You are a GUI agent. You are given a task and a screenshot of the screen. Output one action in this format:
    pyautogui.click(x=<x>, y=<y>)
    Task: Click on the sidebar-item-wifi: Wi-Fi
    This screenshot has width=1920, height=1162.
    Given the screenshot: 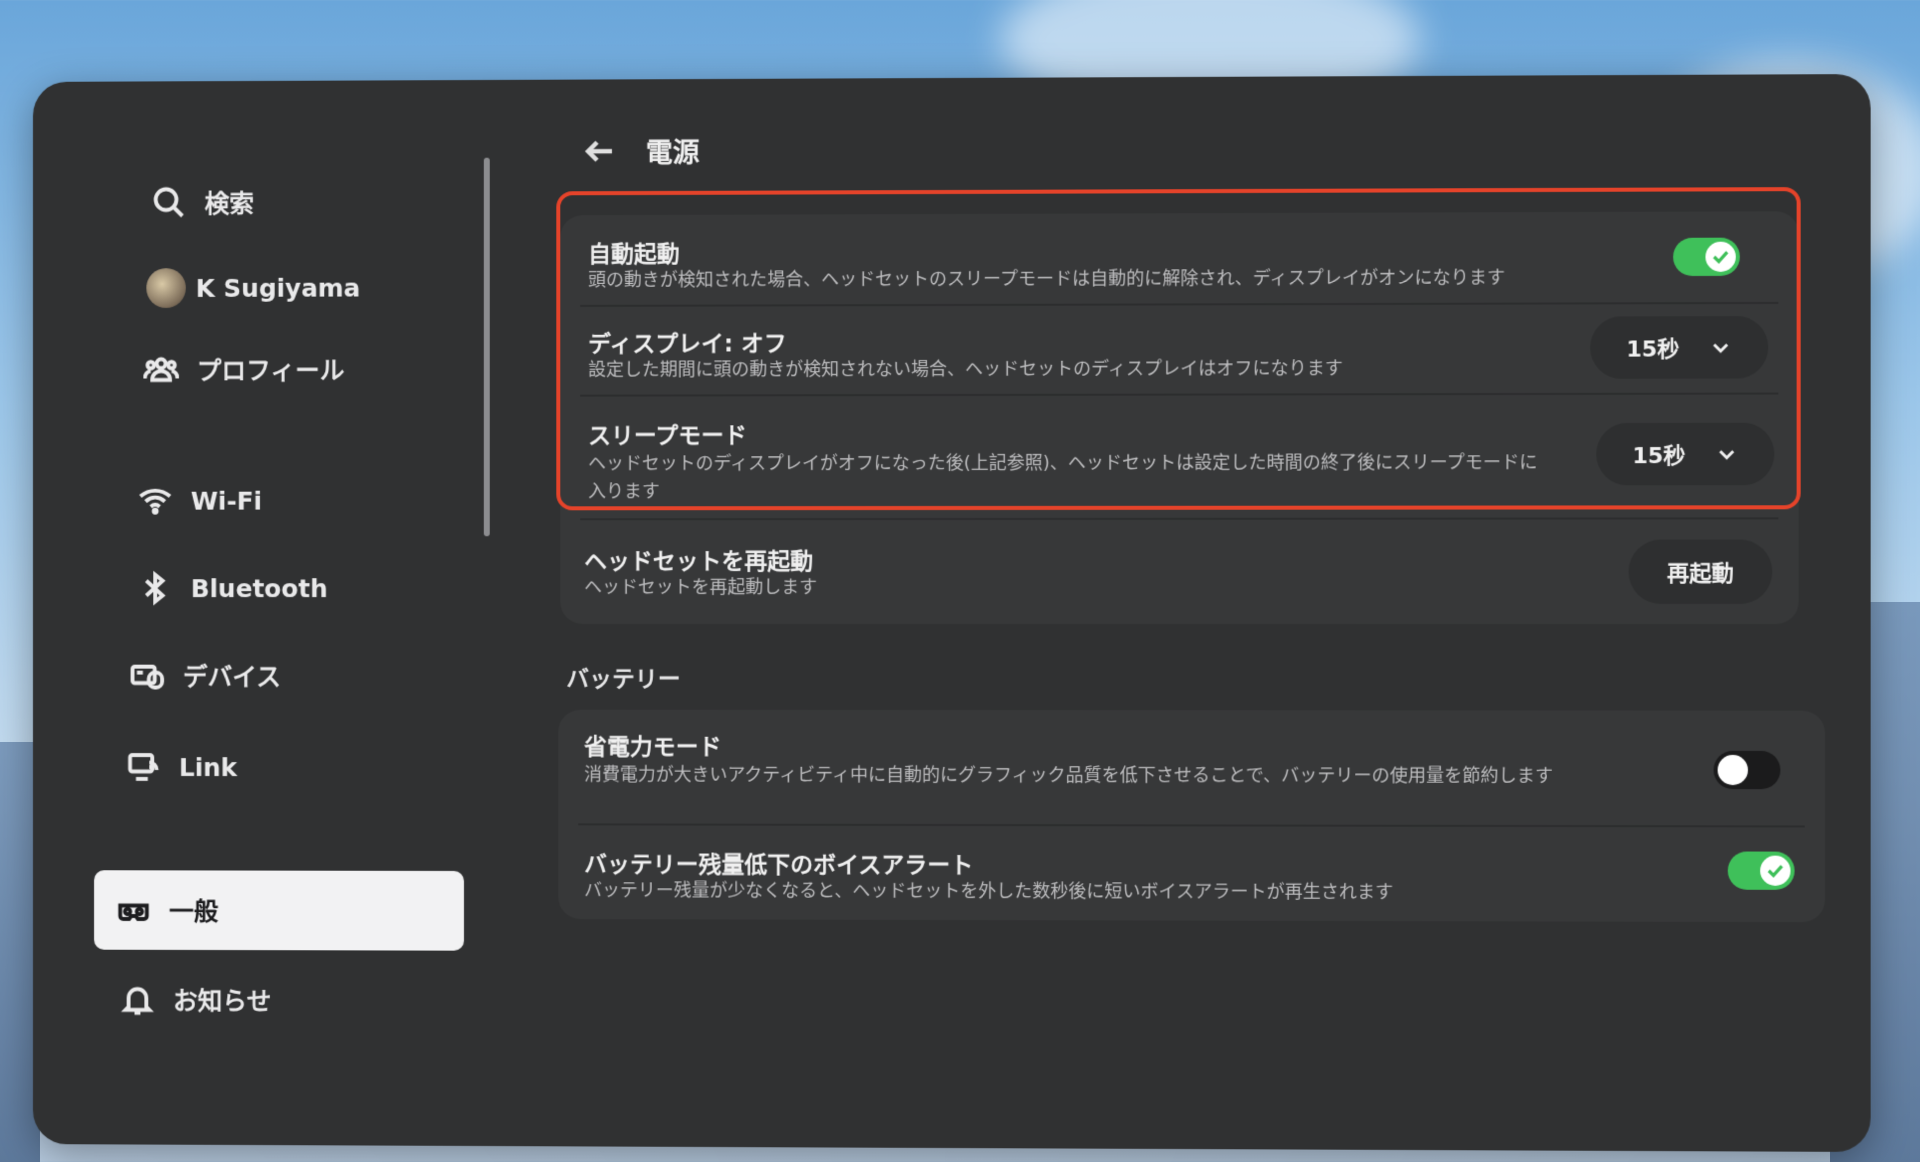 What is the action you would take?
    pyautogui.click(x=199, y=501)
    